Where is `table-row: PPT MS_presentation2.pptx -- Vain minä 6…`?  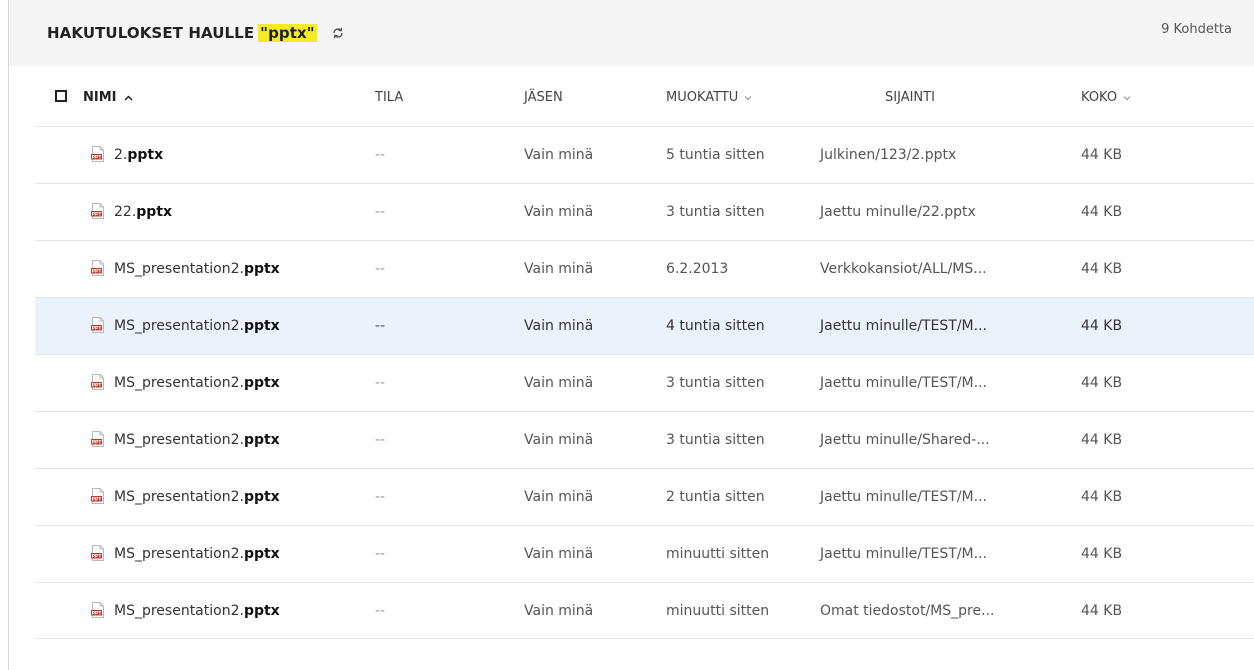 table-row: PPT MS_presentation2.pptx -- Vain minä 6… is located at coordinates (644, 268).